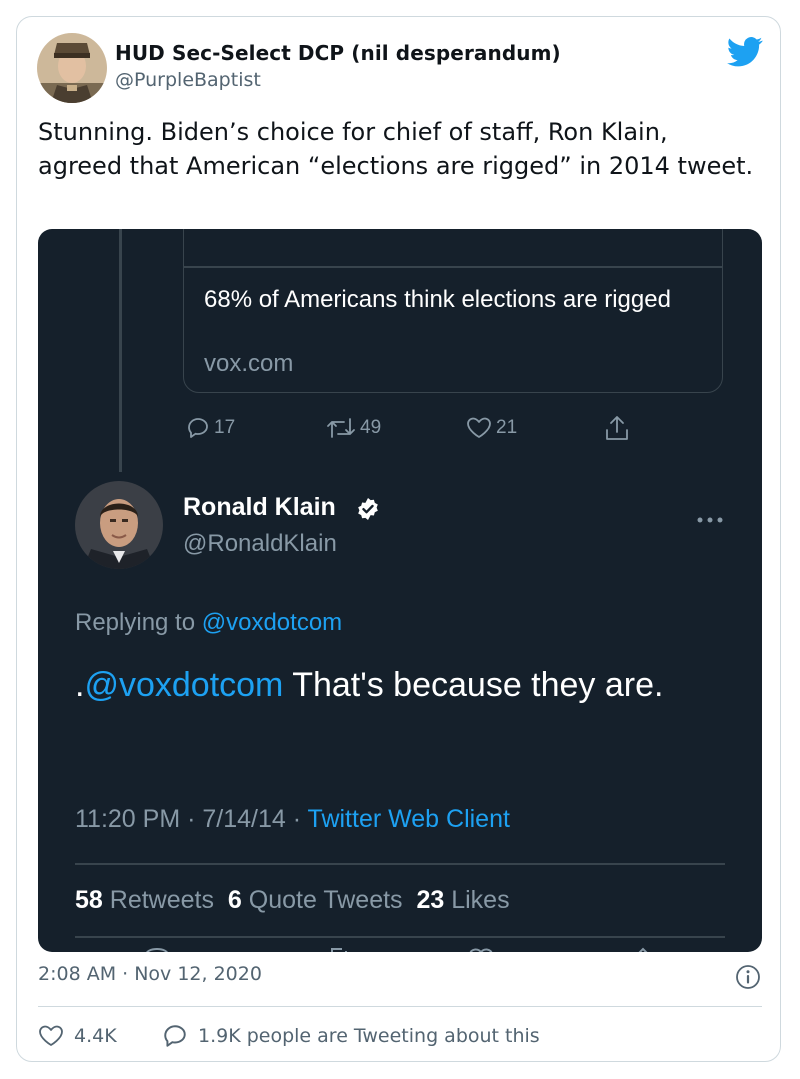 The width and height of the screenshot is (800, 1079). I want to click on replying-to-link: @voxdotcom, so click(272, 622).